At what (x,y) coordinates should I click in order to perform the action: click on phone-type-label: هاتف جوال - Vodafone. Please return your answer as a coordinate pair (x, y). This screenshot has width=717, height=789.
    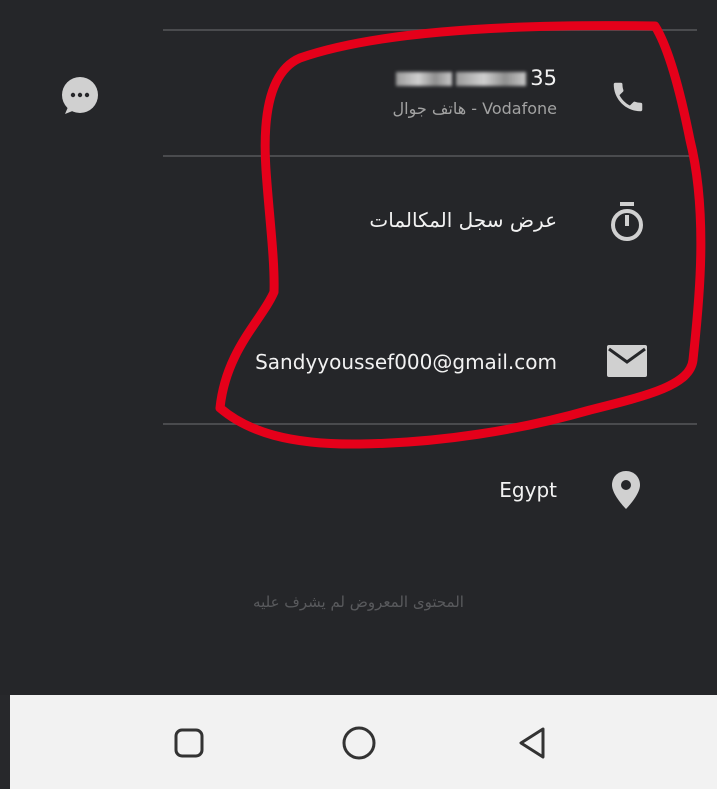
    Looking at the image, I should click on (474, 108).